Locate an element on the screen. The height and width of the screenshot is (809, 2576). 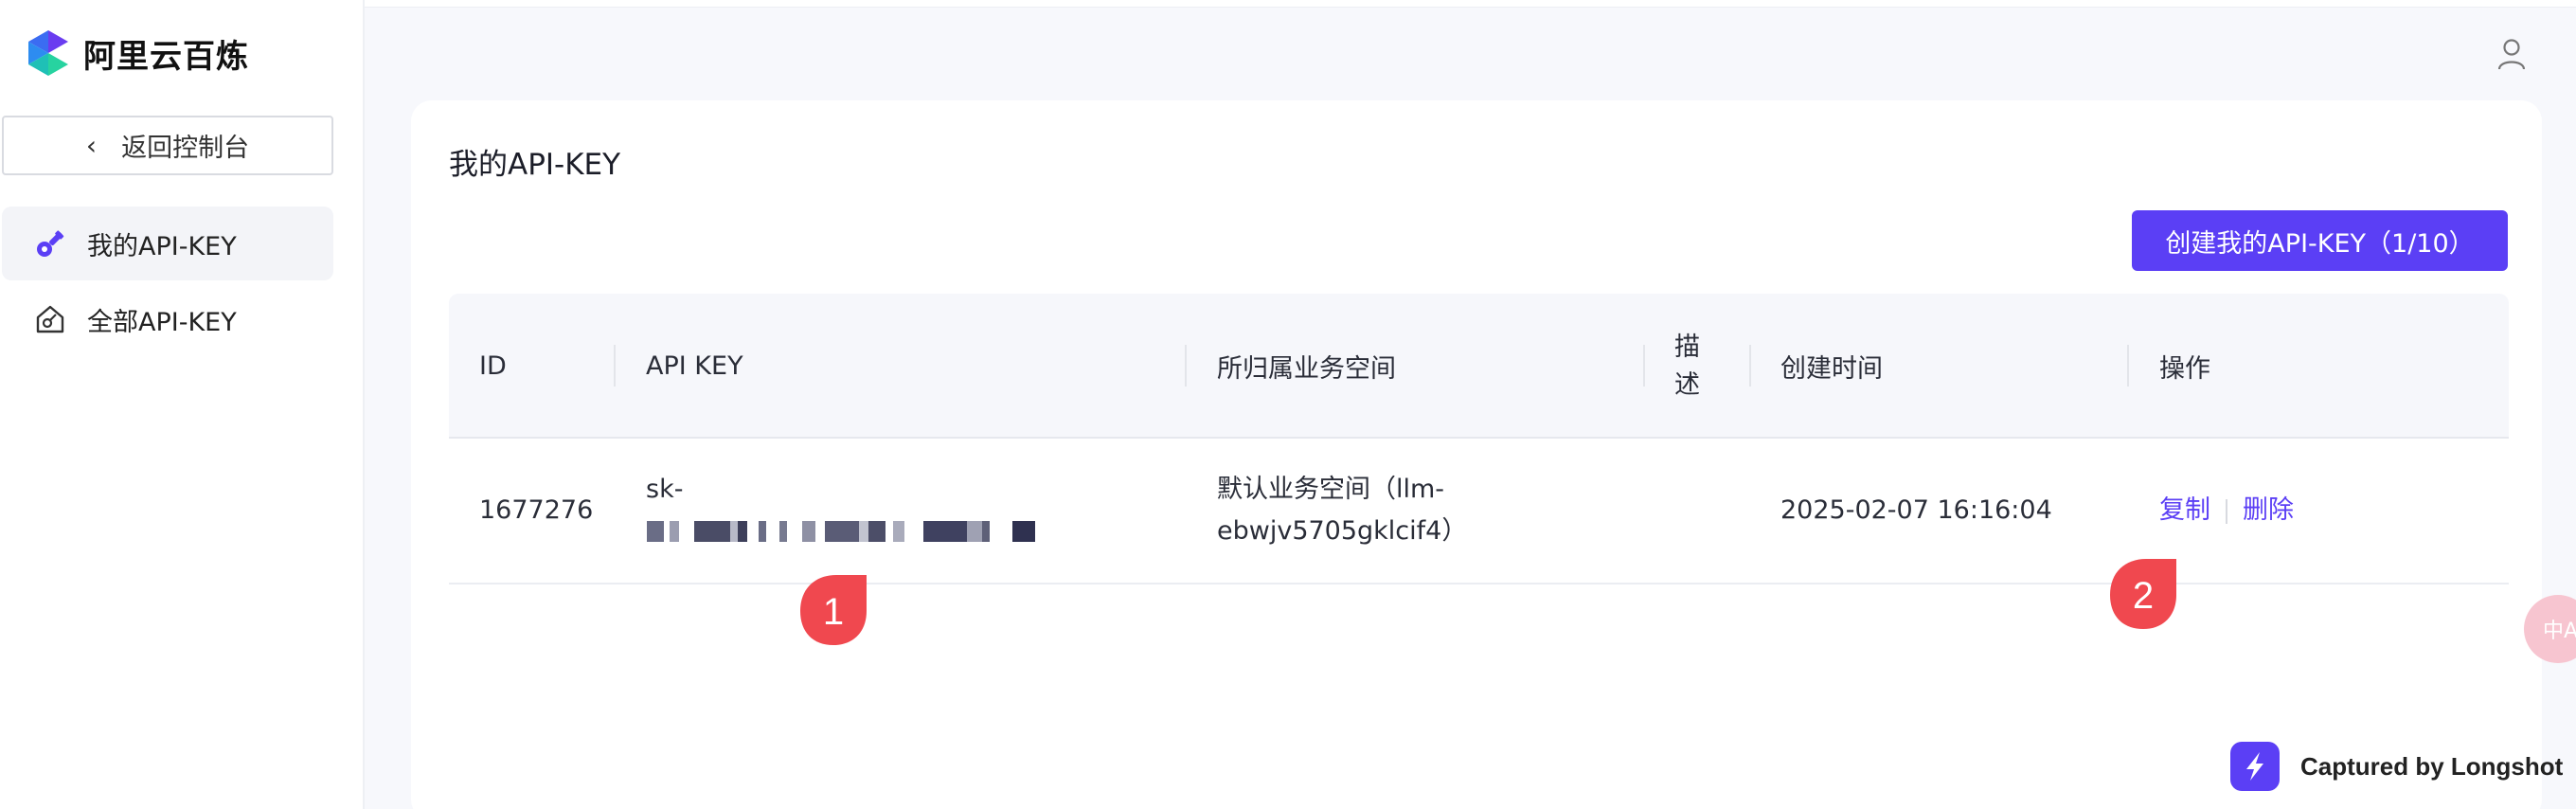
create-api-key-button: 创建我的API-KEY（1/10） is located at coordinates (2320, 240).